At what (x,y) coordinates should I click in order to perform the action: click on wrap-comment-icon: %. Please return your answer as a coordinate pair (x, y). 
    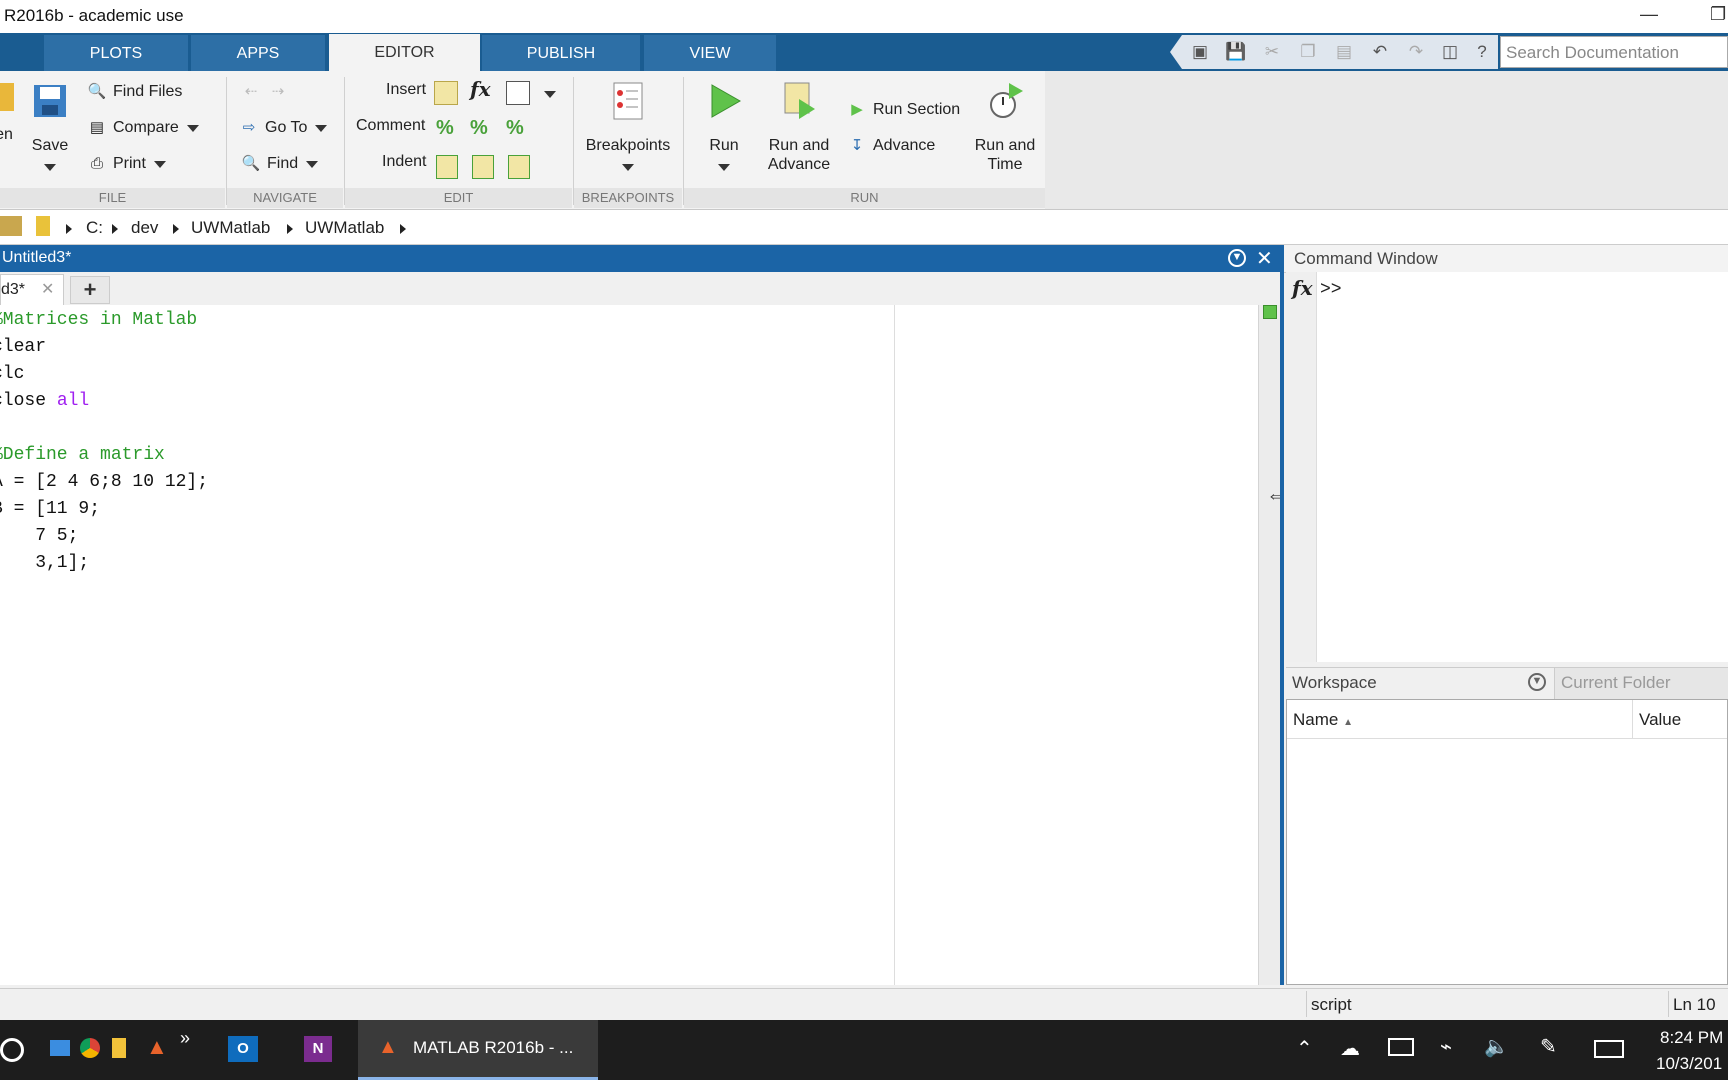
    Looking at the image, I should click on (515, 128).